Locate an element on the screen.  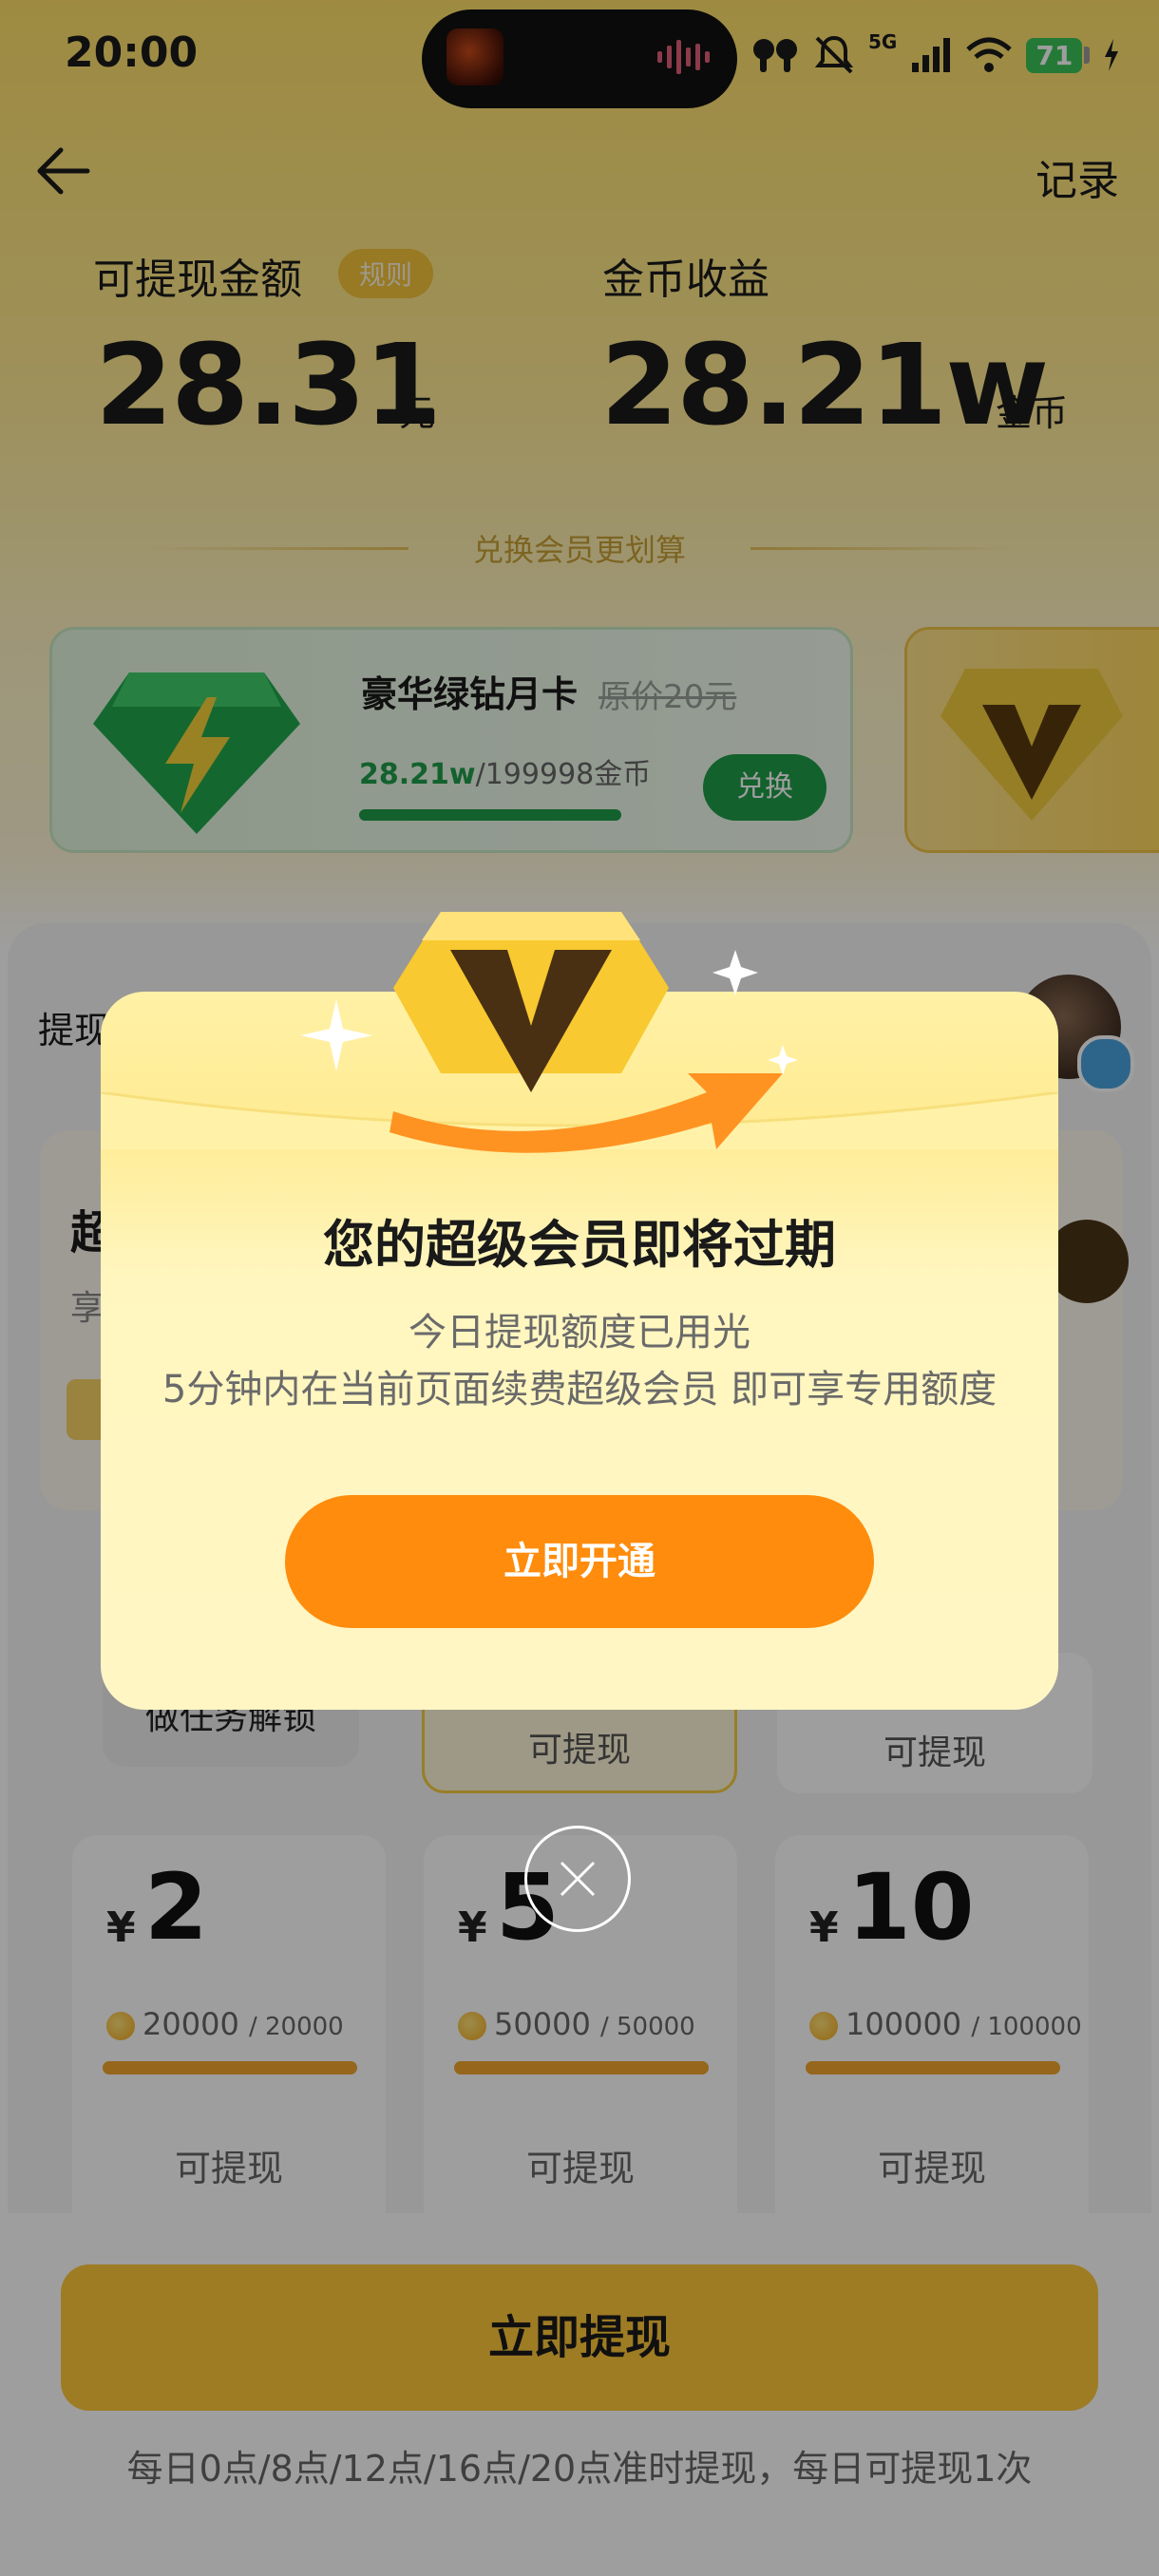
sparkle-icon is located at coordinates (336, 1035).